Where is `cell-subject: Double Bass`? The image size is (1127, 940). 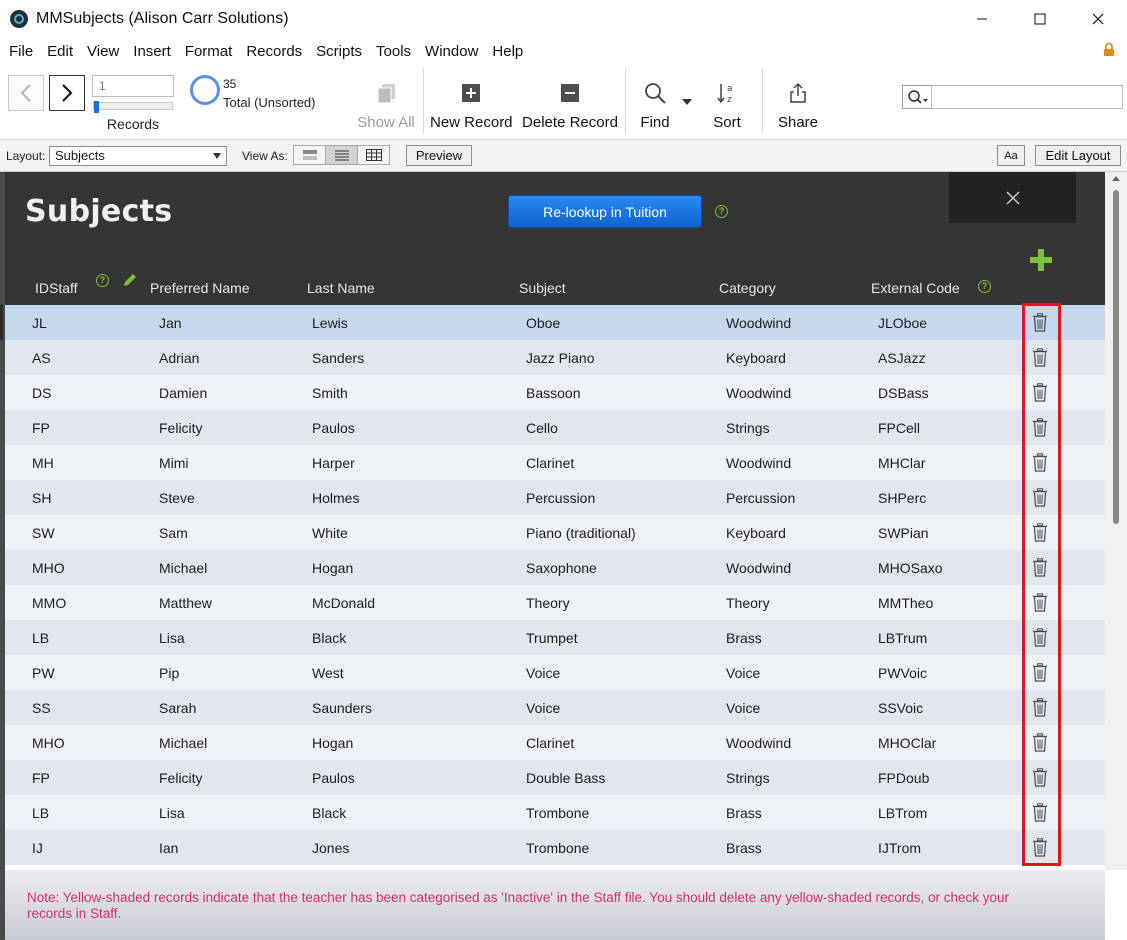 cell-subject: Double Bass is located at coordinates (565, 778).